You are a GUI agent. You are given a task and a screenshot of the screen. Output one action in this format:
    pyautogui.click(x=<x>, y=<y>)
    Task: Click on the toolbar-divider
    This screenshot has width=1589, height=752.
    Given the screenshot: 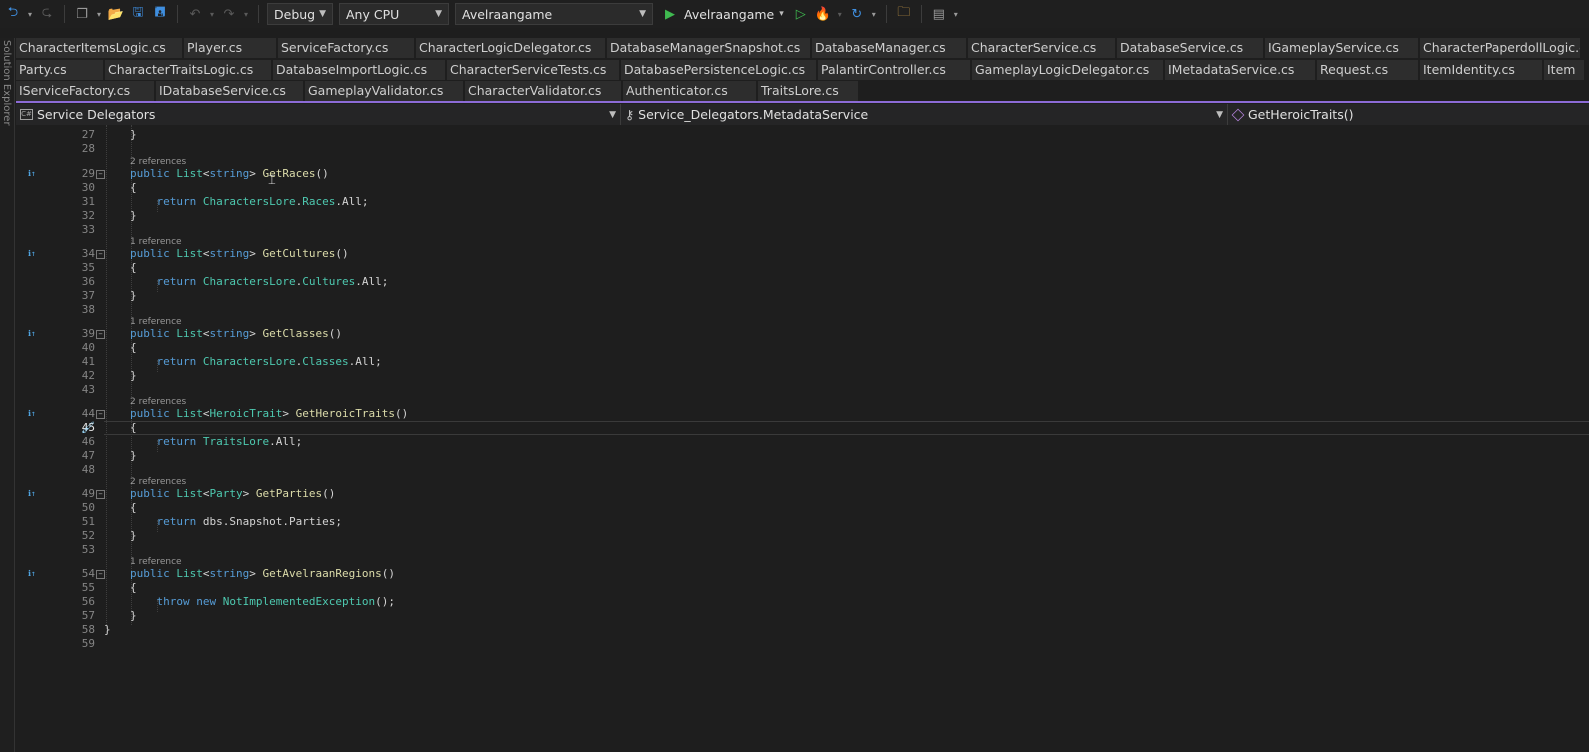 What is the action you would take?
    pyautogui.click(x=258, y=14)
    